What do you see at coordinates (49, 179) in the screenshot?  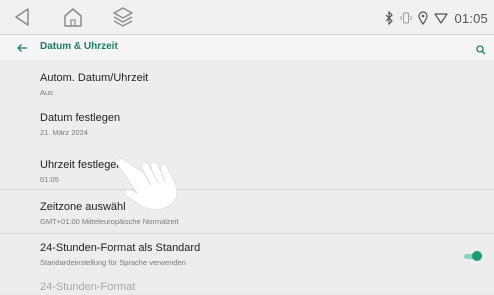 I see `setting-subtitle: 01:05` at bounding box center [49, 179].